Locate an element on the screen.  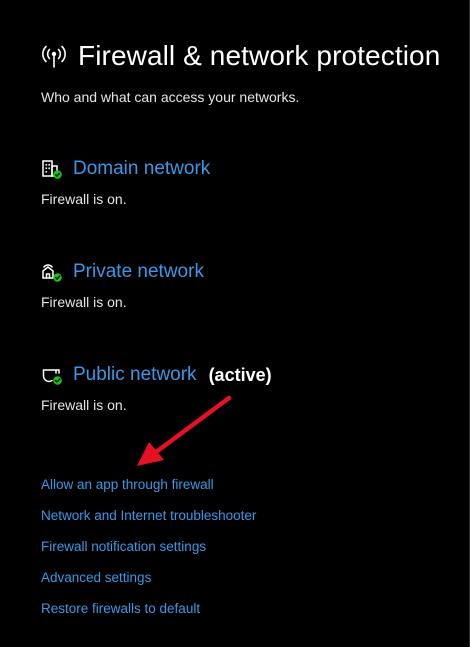
domain-network-section: Domain network Firewall is on. is located at coordinates (251, 181).